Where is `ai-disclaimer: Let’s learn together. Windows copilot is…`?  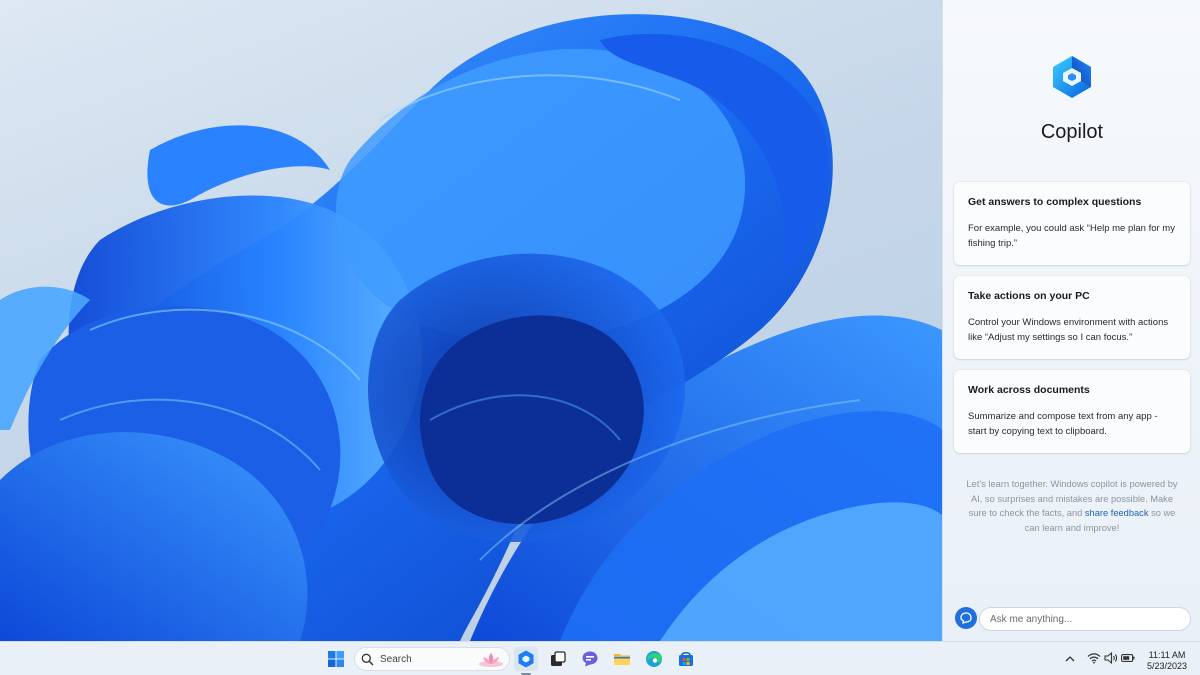 ai-disclaimer: Let’s learn together. Windows copilot is… is located at coordinates (1072, 506).